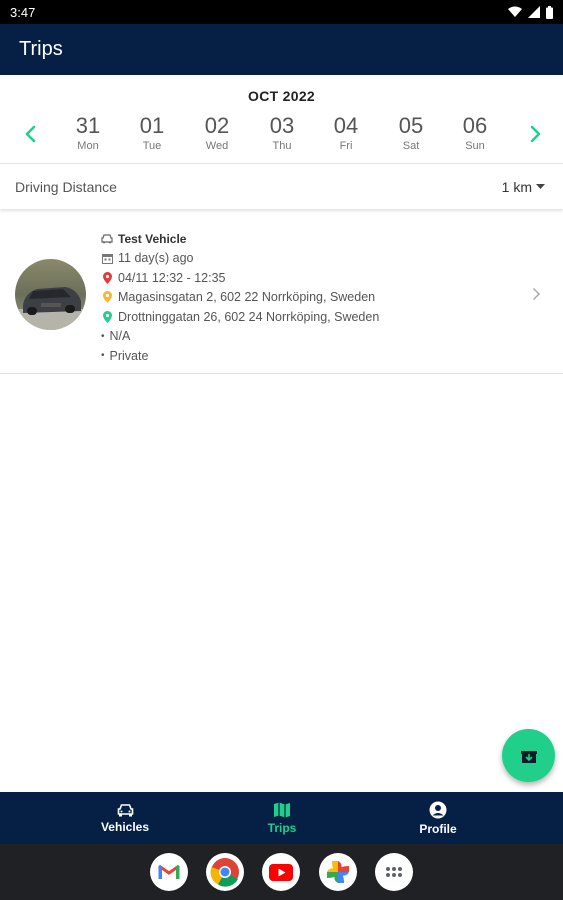 The image size is (563, 900). I want to click on previous-week-button, so click(30, 134).